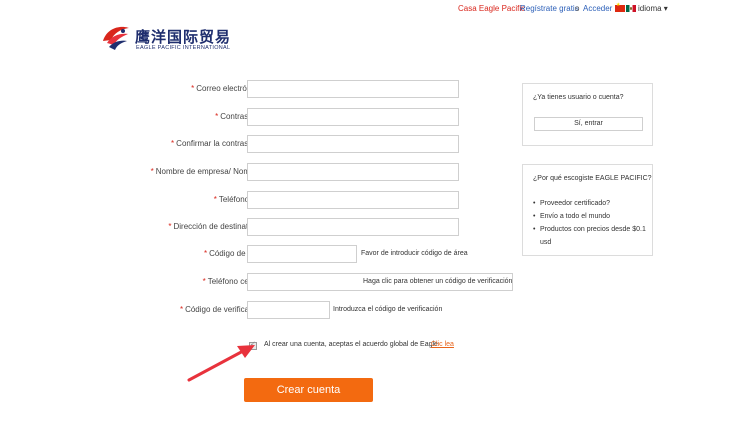  What do you see at coordinates (353, 144) in the screenshot?
I see `confirm-password-field` at bounding box center [353, 144].